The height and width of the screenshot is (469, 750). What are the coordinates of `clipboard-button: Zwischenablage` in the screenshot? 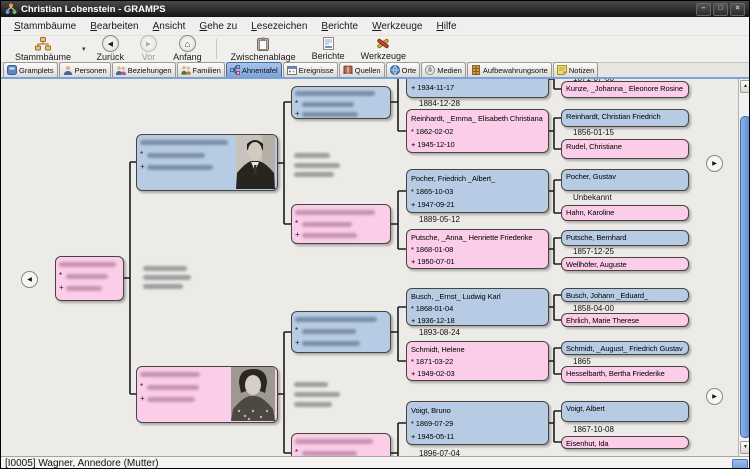 It's located at (263, 49).